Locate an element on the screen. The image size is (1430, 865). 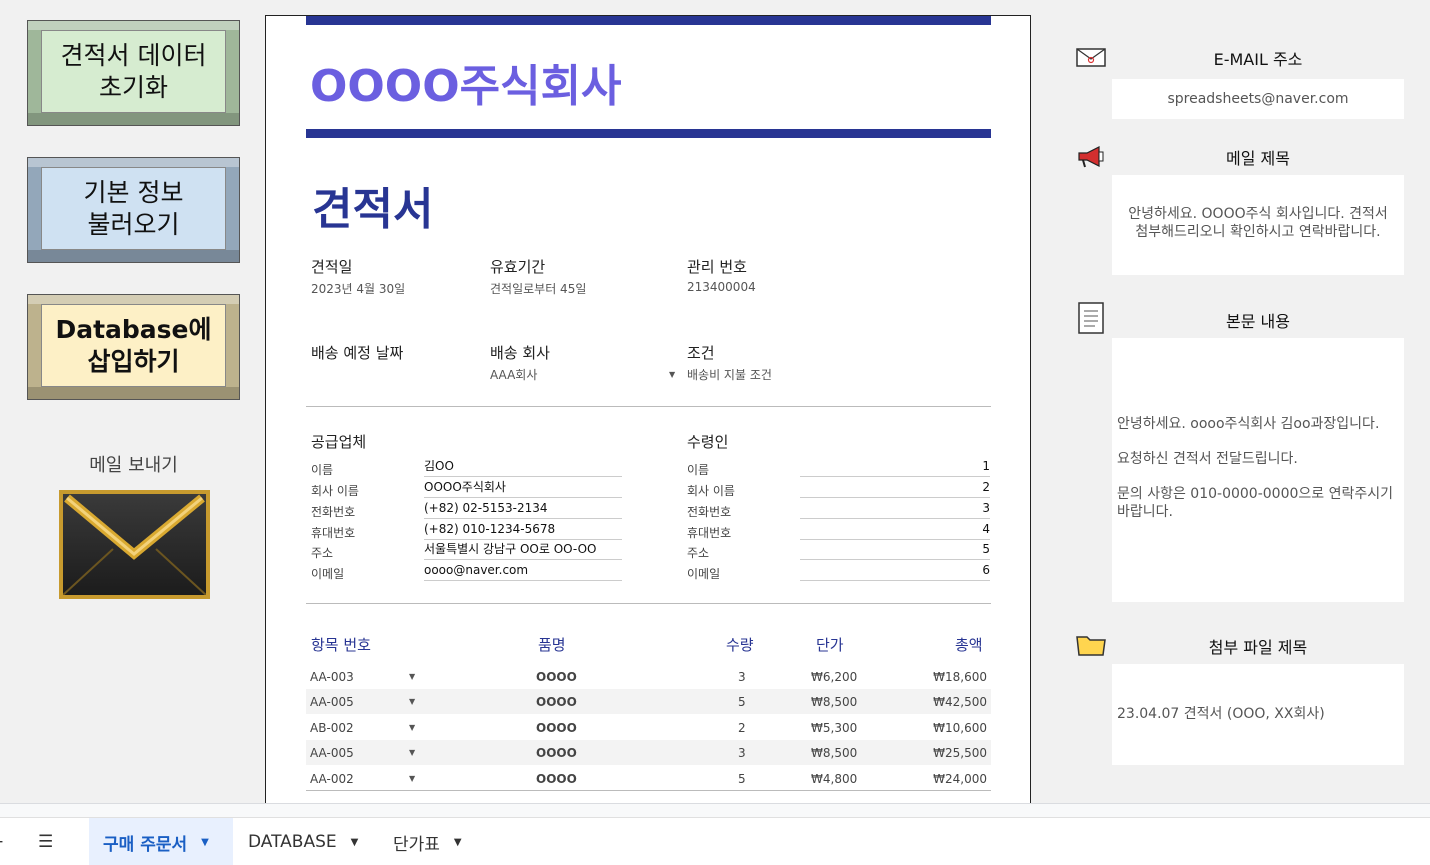
header-quantity: 수량 is located at coordinates (740, 645).